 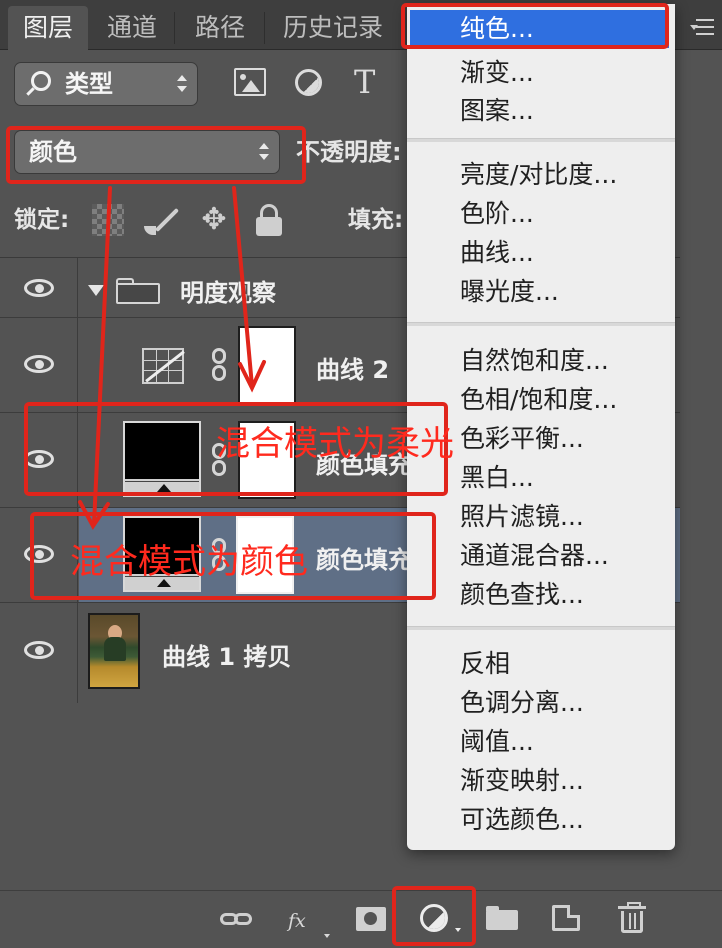 I want to click on add-mask-icon, so click(x=371, y=919).